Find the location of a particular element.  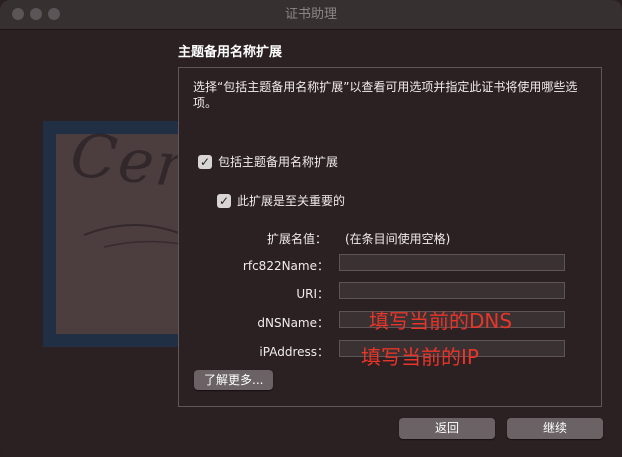

extension-values-label: 扩展名值： is located at coordinates (297, 239).